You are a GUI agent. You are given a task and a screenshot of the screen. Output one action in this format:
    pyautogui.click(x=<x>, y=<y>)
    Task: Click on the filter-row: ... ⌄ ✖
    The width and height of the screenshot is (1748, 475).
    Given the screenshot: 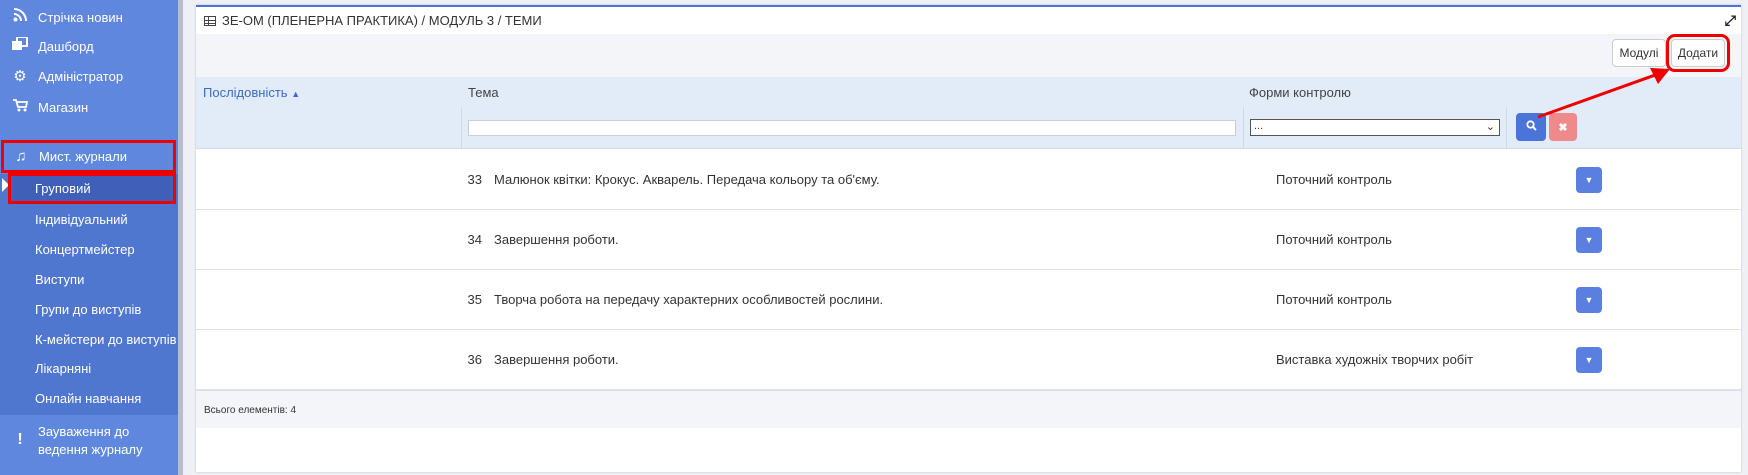 What is the action you would take?
    pyautogui.click(x=968, y=128)
    